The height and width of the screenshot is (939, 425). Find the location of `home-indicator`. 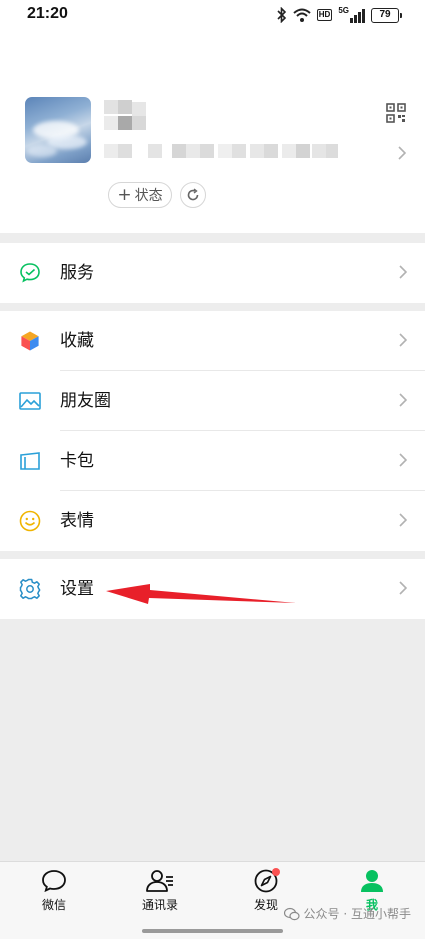

home-indicator is located at coordinates (212, 931).